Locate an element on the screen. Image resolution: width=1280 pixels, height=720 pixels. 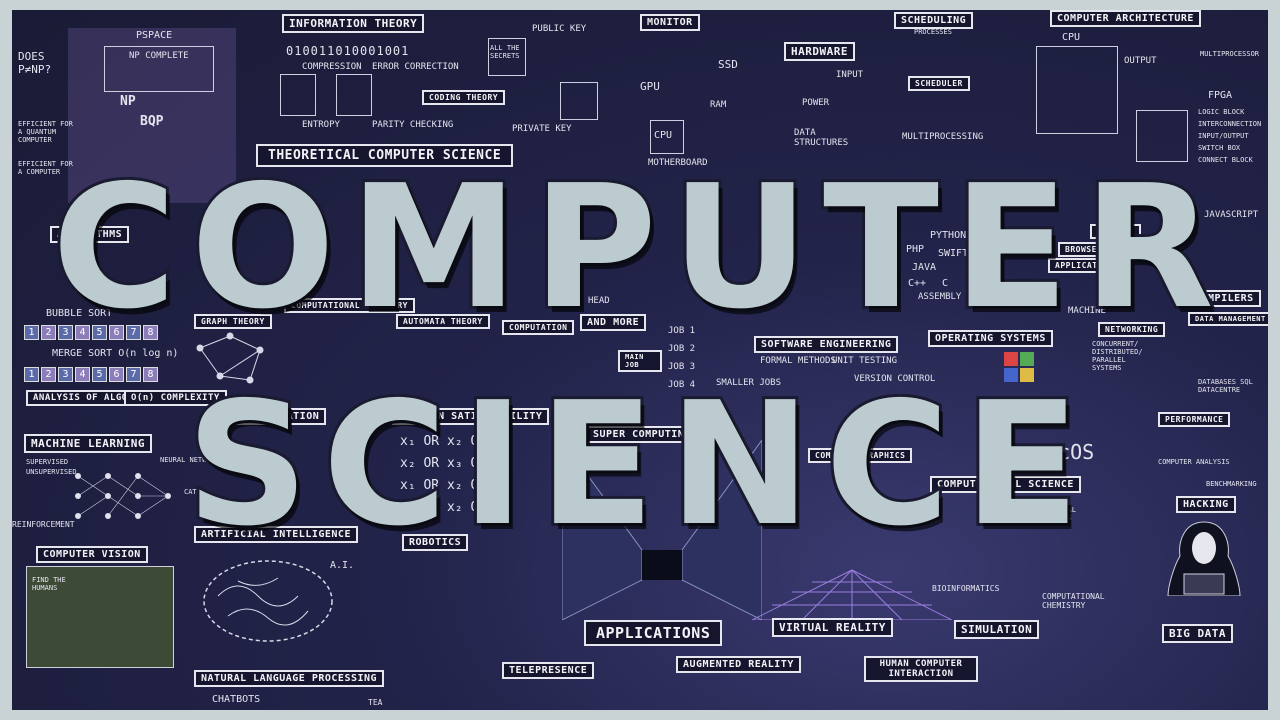
private-key-label: PRIVATE KEY is located at coordinates (542, 129).